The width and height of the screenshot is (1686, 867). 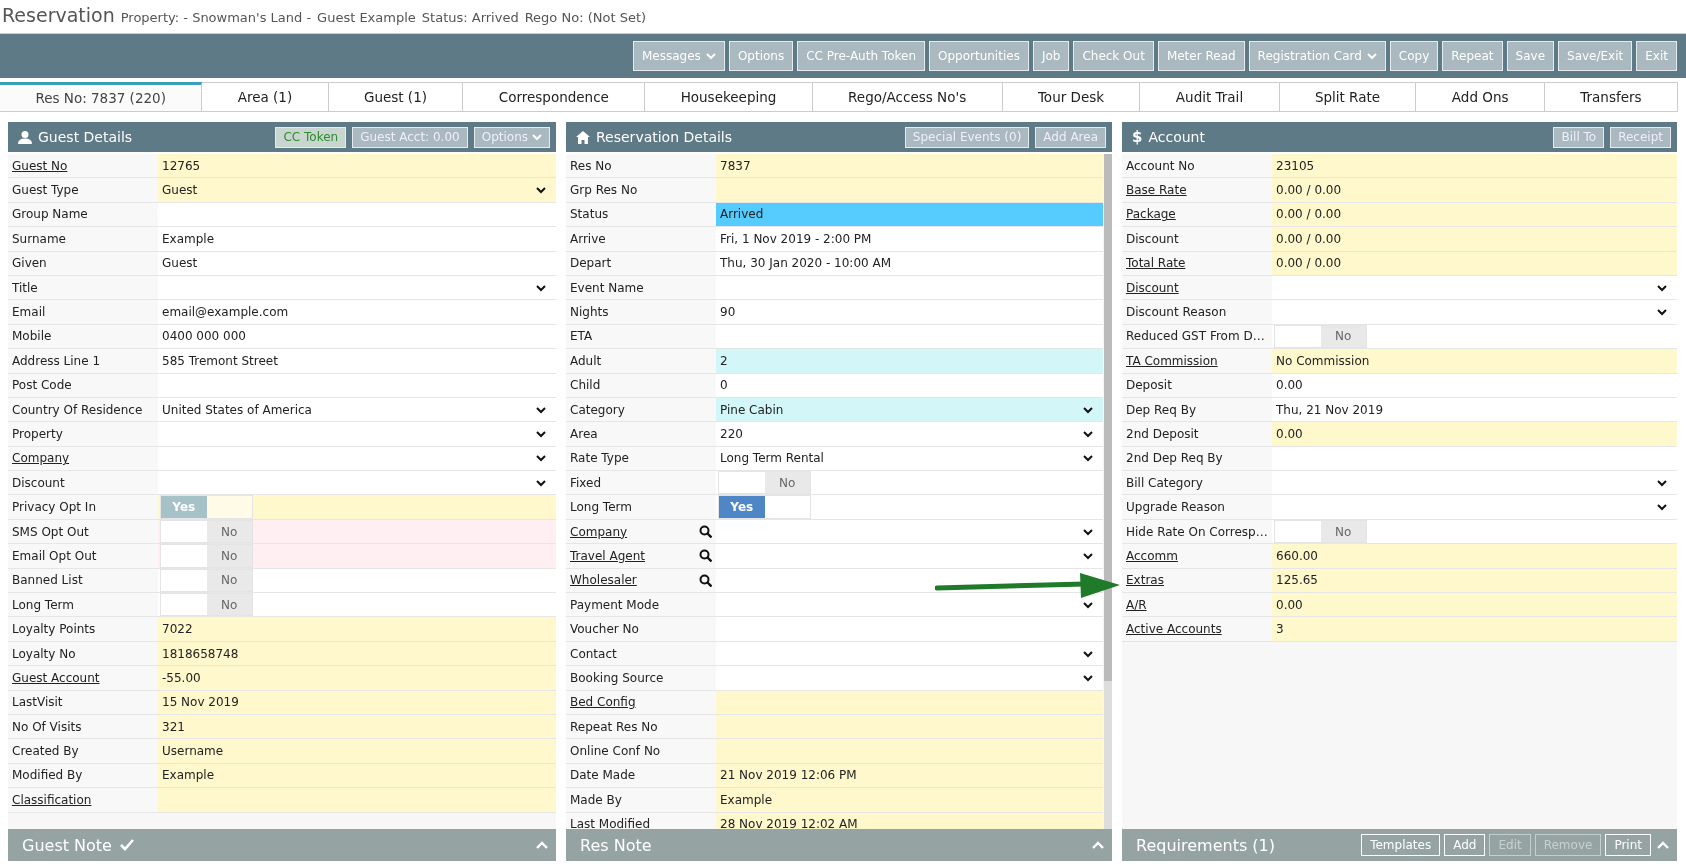 What do you see at coordinates (357, 678) in the screenshot?
I see `text-field: -55.00` at bounding box center [357, 678].